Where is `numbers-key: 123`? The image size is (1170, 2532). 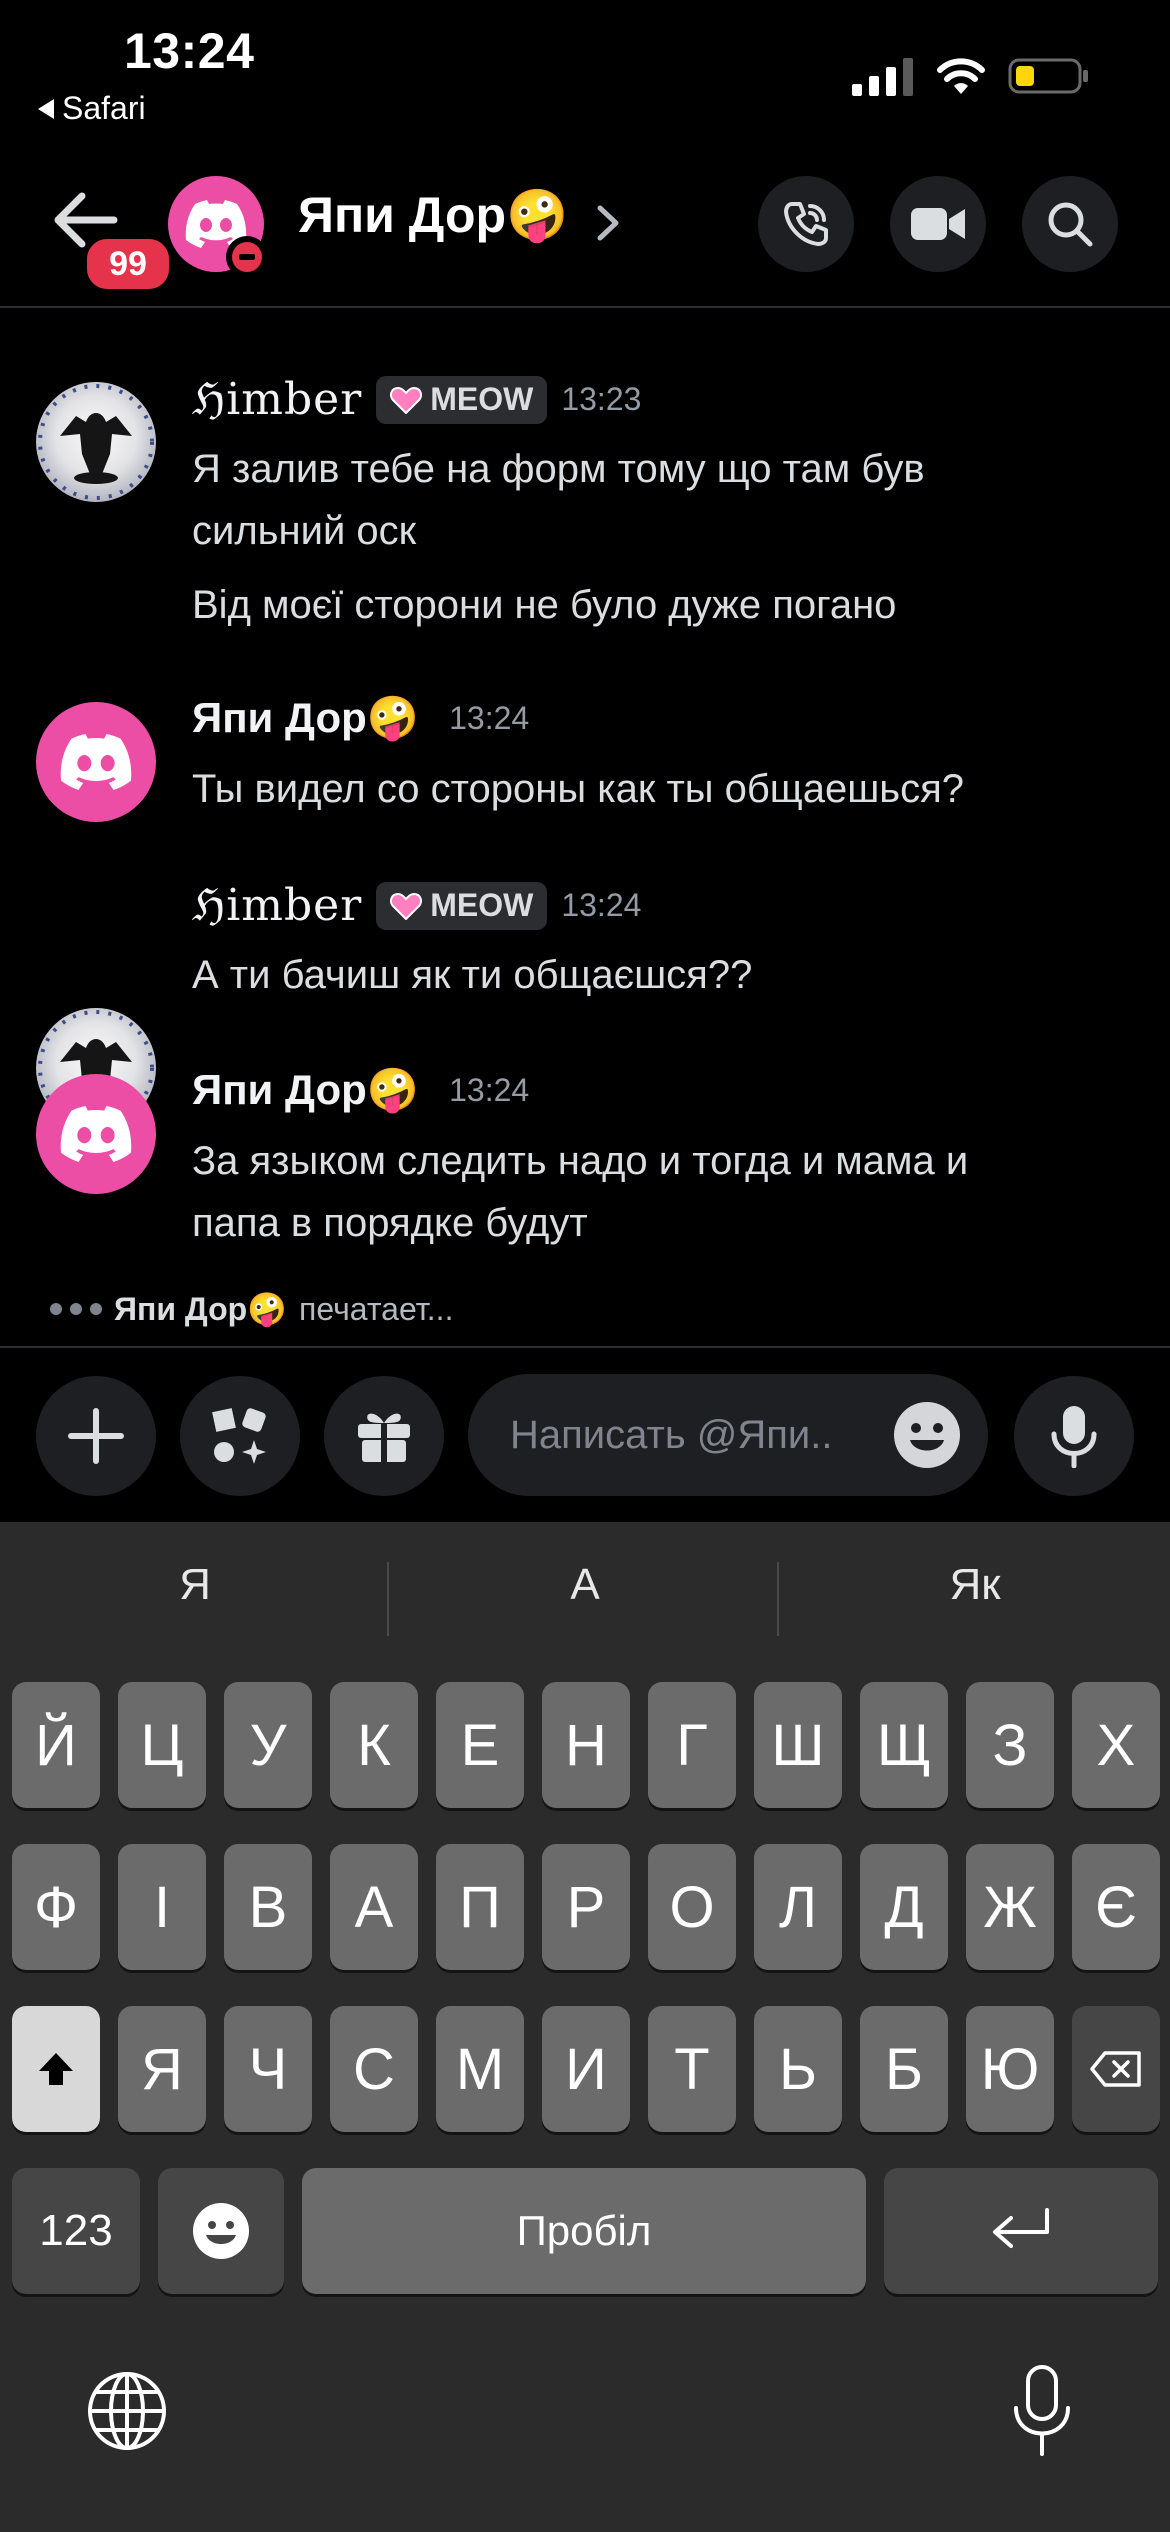
numbers-key: 123 is located at coordinates (76, 2231).